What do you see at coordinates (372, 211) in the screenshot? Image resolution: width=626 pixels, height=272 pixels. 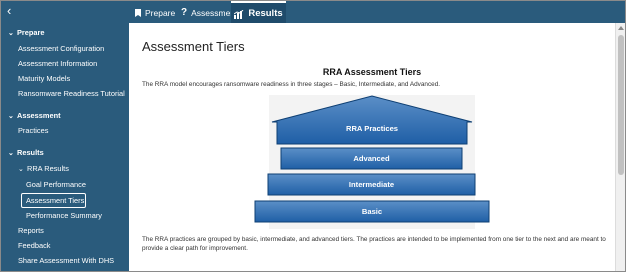 I see `tier-label-basic: Basic` at bounding box center [372, 211].